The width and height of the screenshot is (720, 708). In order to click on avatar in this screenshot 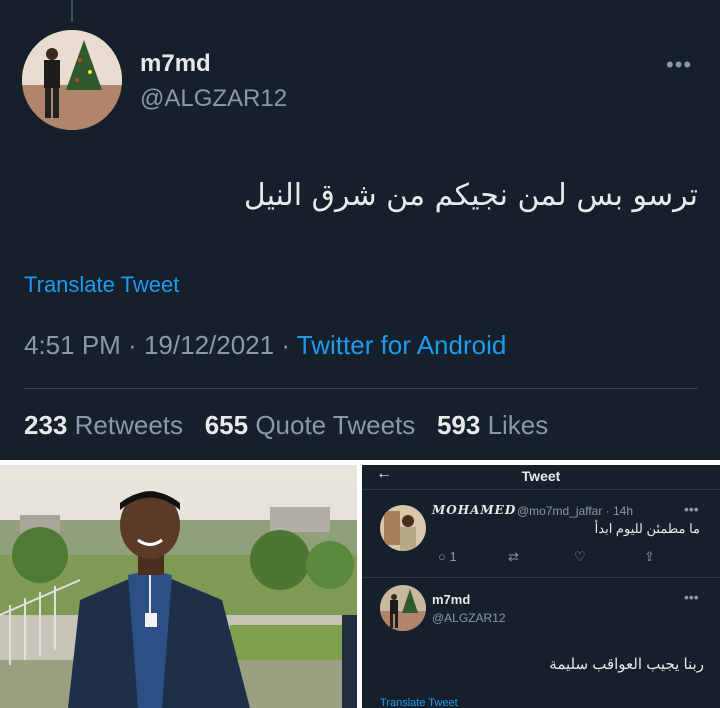, I will do `click(72, 80)`.